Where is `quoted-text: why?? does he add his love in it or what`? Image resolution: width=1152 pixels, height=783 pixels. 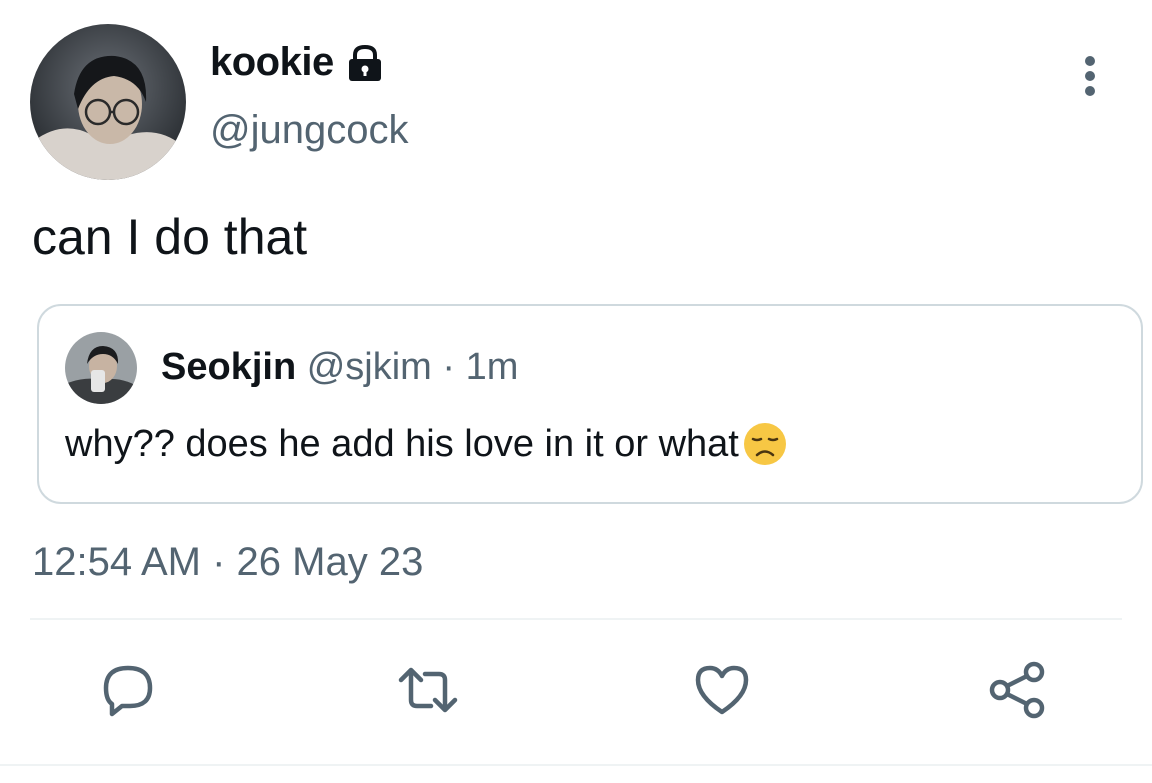 quoted-text: why?? does he add his love in it or what is located at coordinates (402, 443).